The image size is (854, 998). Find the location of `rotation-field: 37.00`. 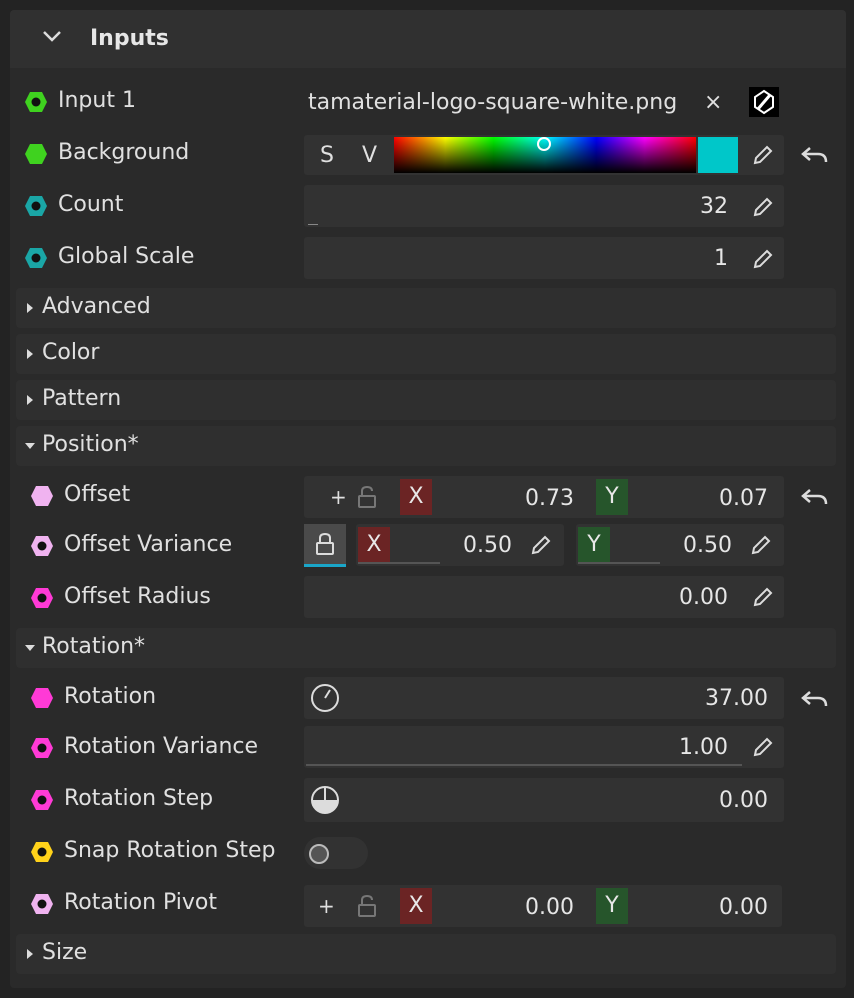

rotation-field: 37.00 is located at coordinates (544, 698).